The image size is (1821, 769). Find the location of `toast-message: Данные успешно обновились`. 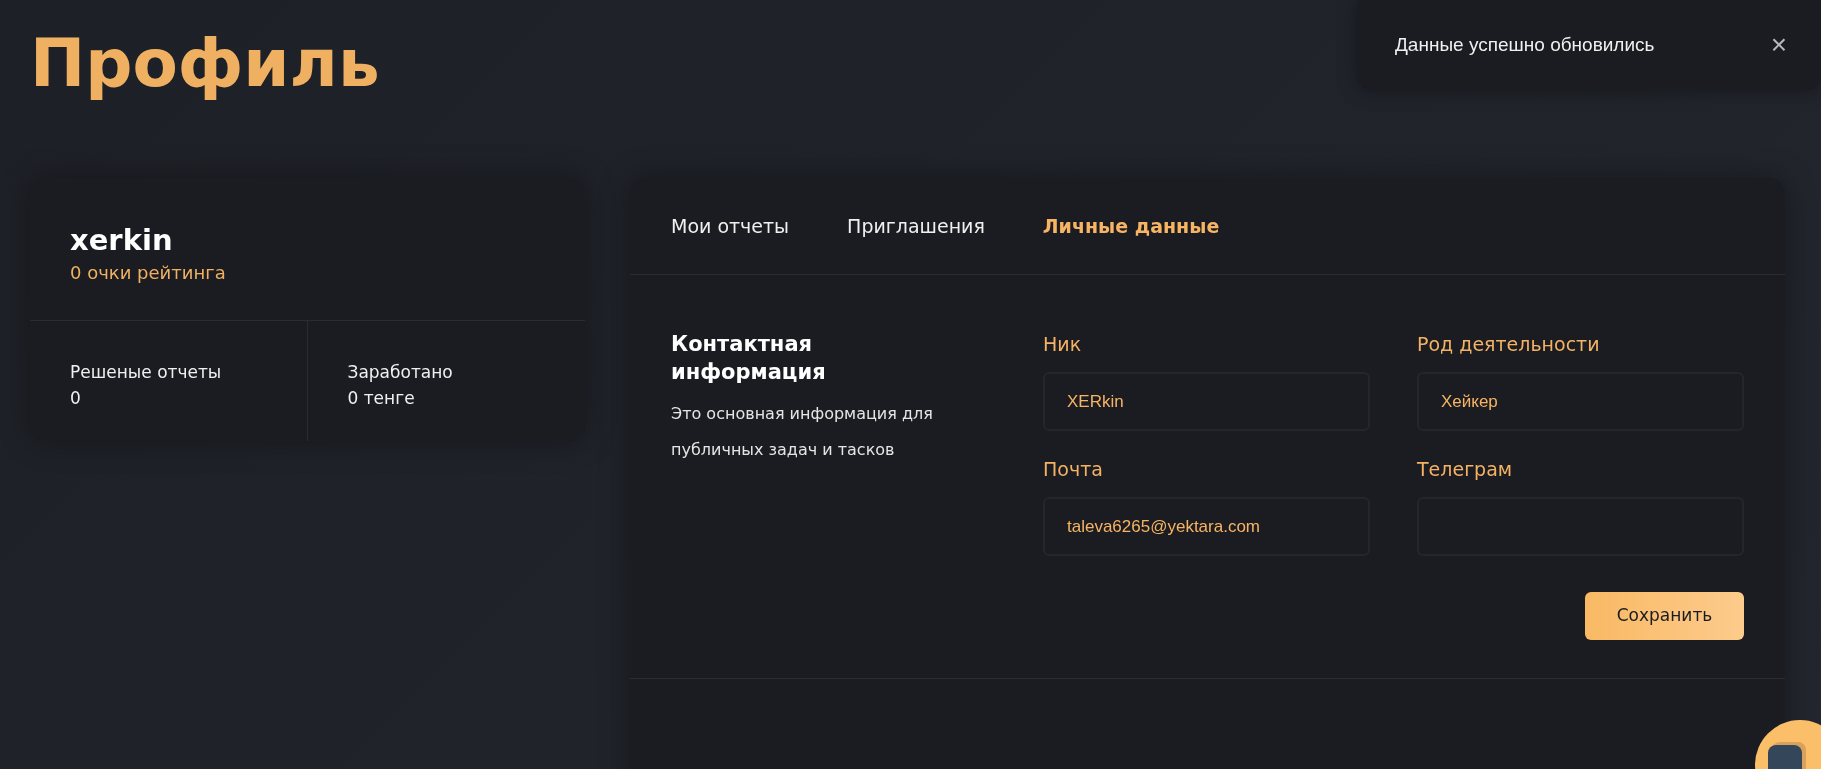

toast-message: Данные успешно обновились is located at coordinates (1525, 44).